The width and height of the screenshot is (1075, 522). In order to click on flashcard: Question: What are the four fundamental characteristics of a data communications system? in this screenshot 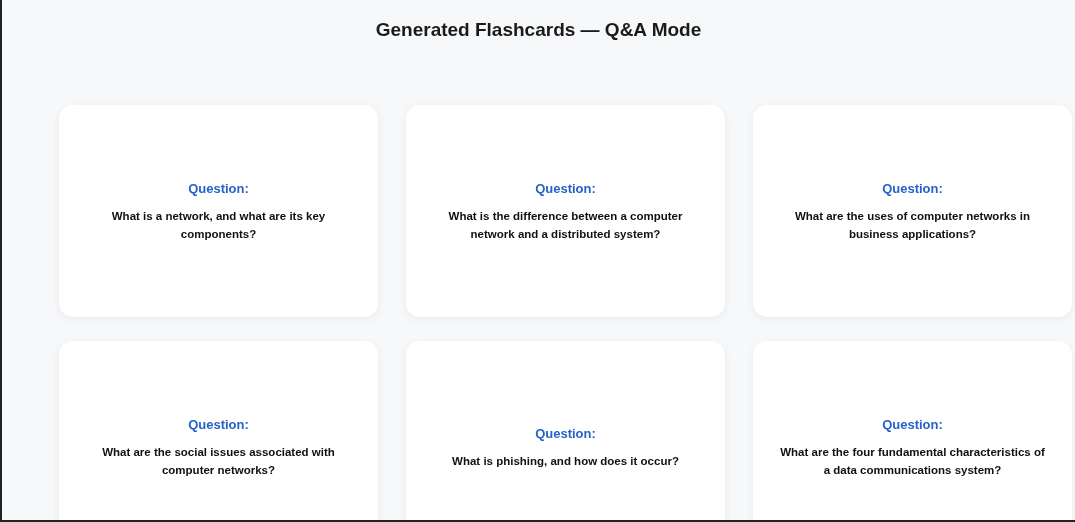, I will do `click(912, 430)`.